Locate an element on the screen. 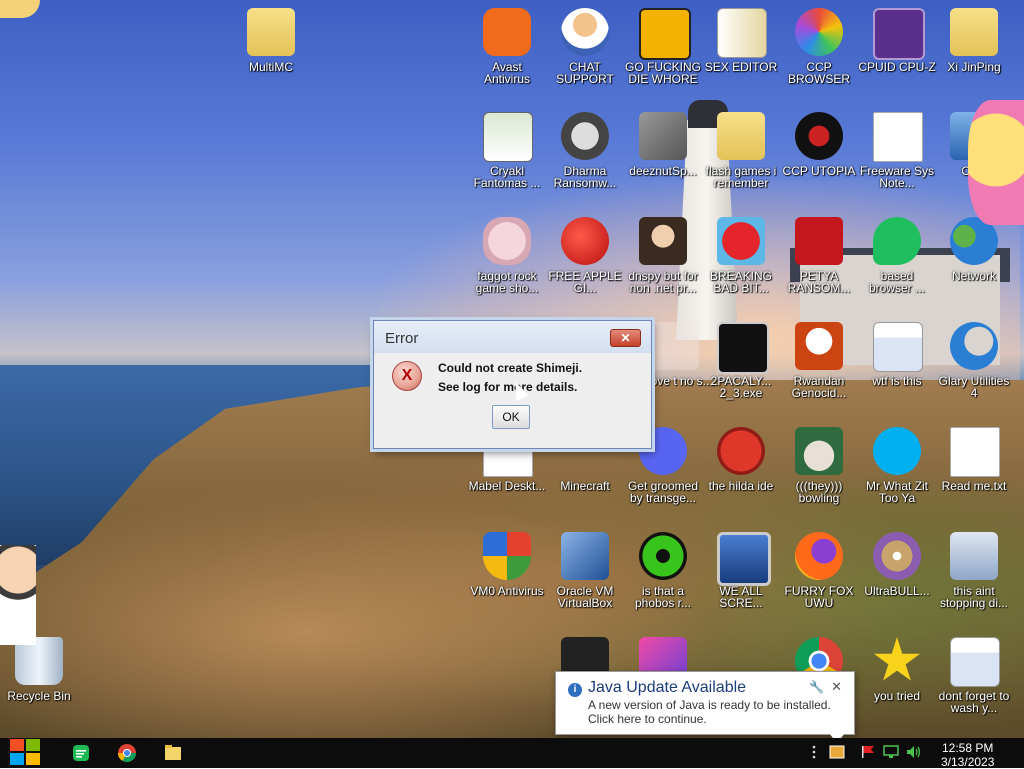  desktop-icon-bowling: (((they))) bowling is located at coordinates (819, 473).